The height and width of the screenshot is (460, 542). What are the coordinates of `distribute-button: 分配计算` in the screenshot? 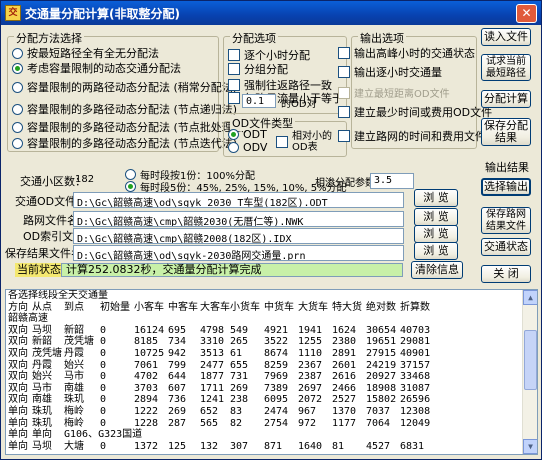 It's located at (506, 99).